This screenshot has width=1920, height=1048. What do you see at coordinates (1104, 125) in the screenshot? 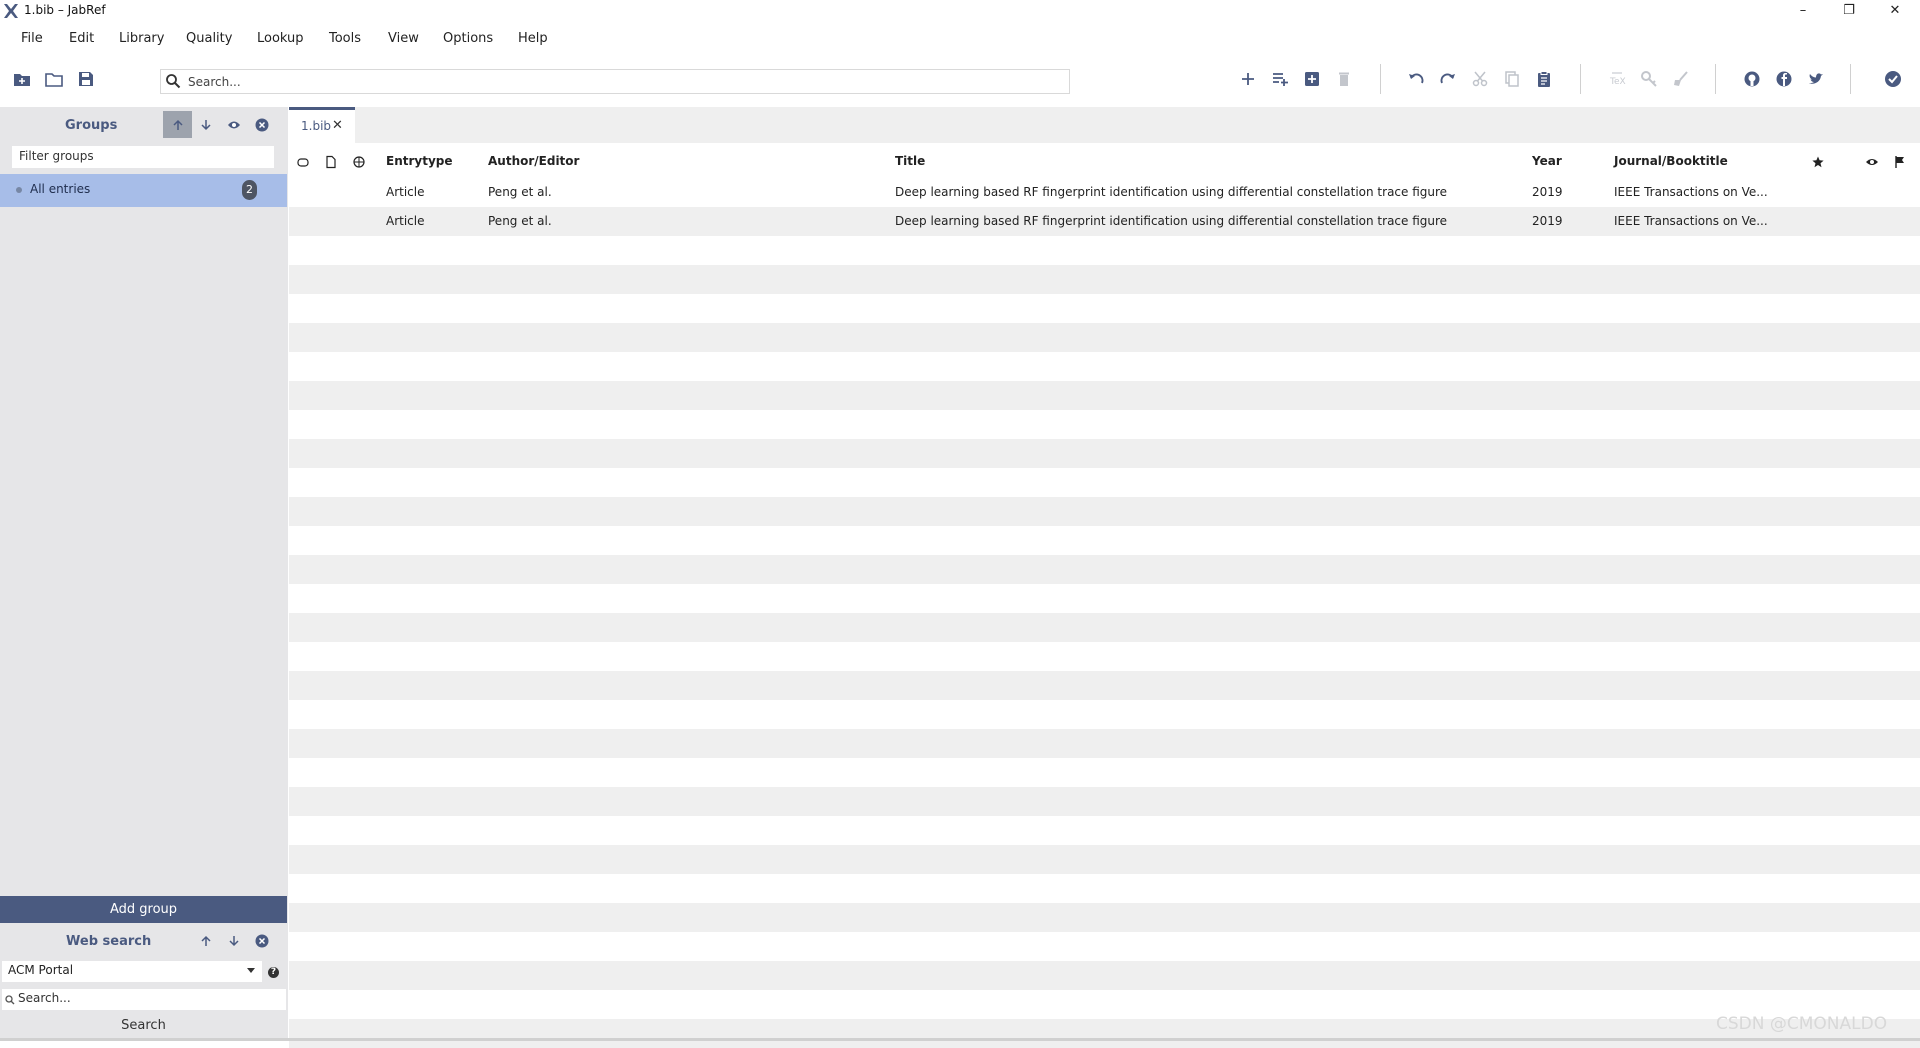
I see `library-tab-strip` at bounding box center [1104, 125].